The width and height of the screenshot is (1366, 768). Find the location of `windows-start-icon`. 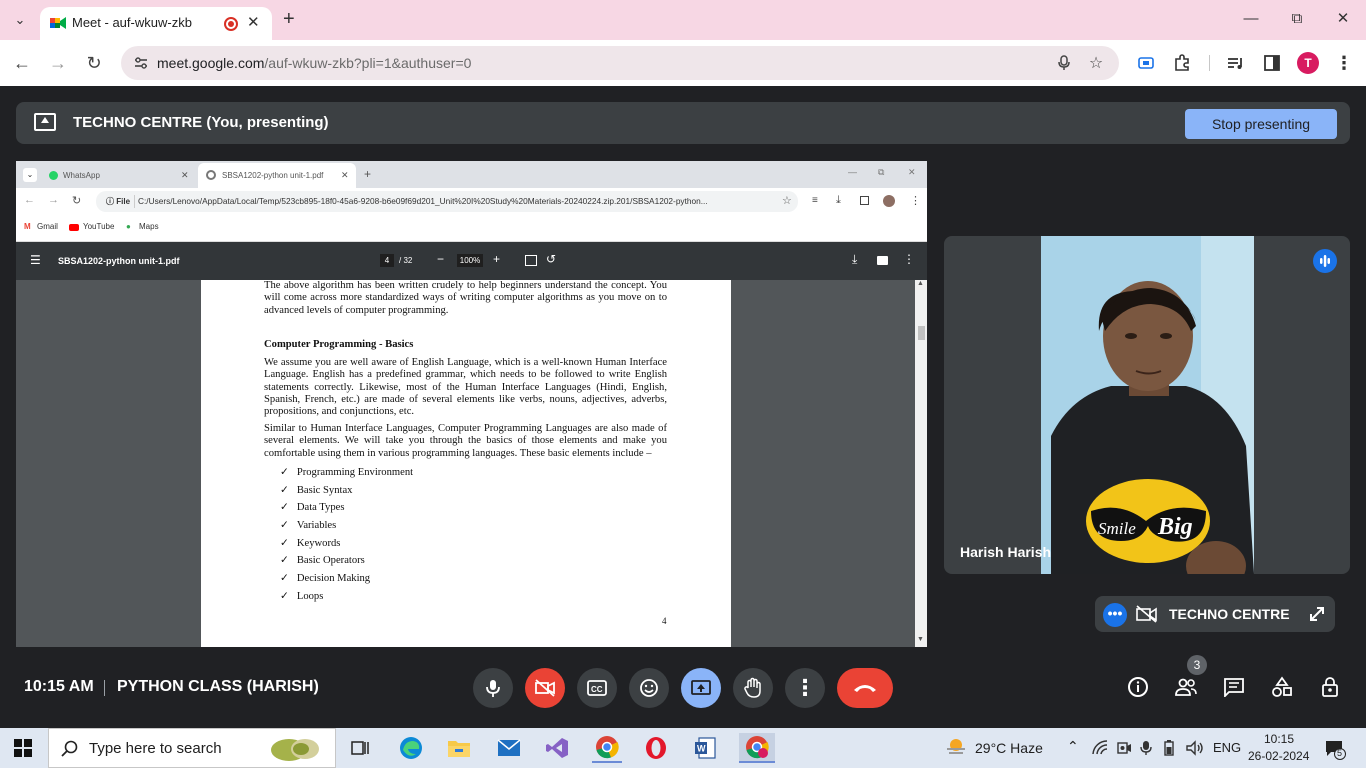

windows-start-icon is located at coordinates (23, 748).